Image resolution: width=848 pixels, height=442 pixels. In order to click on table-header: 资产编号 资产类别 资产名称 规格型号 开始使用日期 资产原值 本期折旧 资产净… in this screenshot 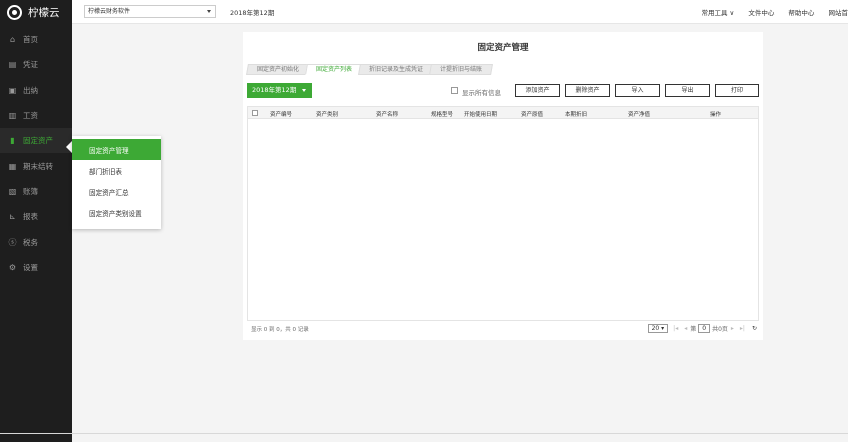, I will do `click(503, 113)`.